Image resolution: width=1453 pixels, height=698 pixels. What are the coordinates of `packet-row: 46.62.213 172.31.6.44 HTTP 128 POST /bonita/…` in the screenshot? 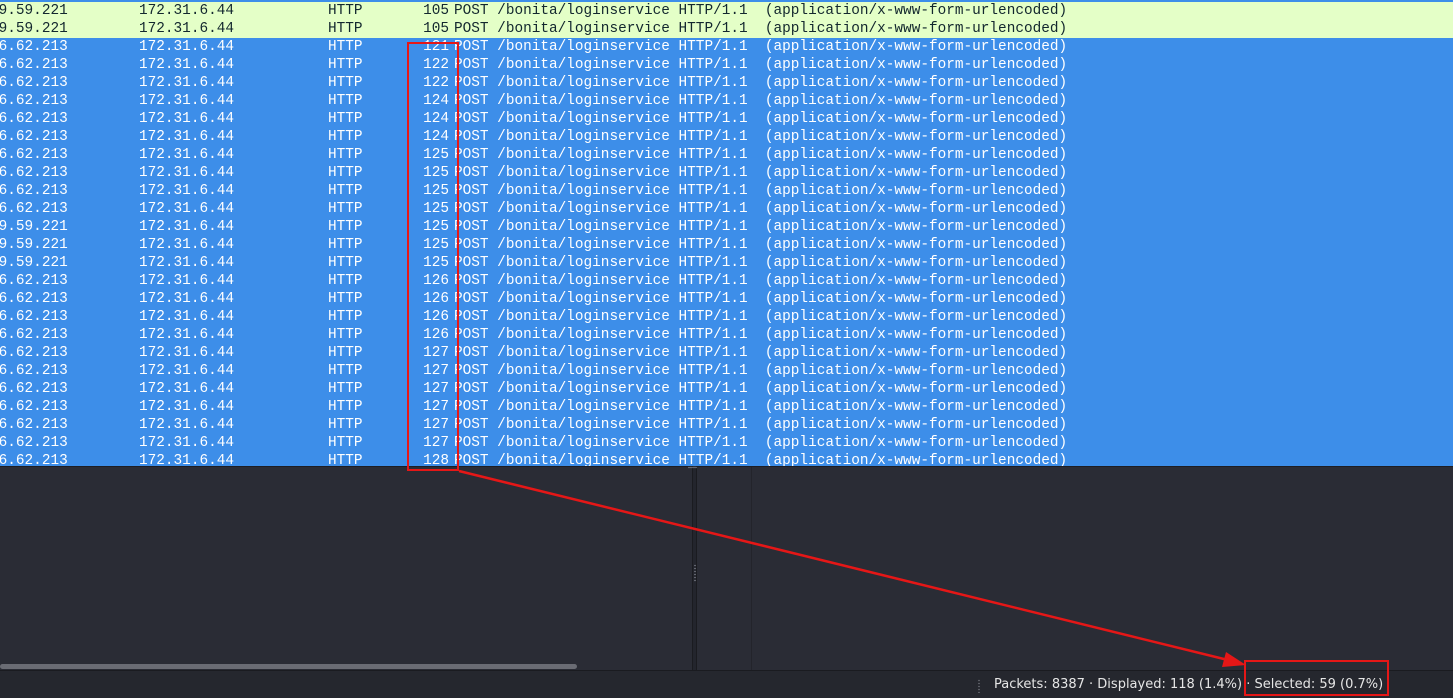 It's located at (726, 459).